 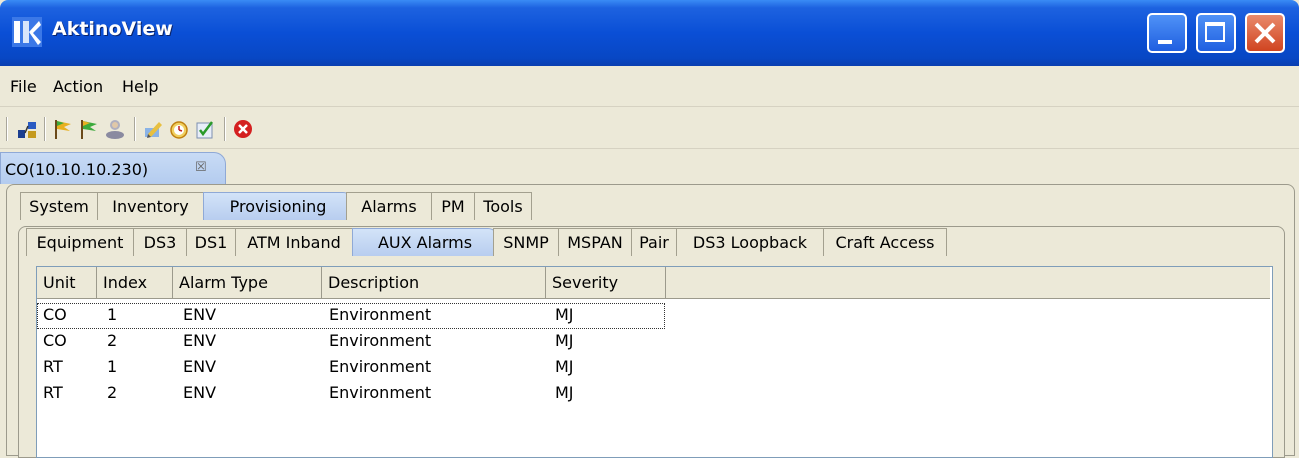 What do you see at coordinates (179, 129) in the screenshot?
I see `alarm-clock-icon` at bounding box center [179, 129].